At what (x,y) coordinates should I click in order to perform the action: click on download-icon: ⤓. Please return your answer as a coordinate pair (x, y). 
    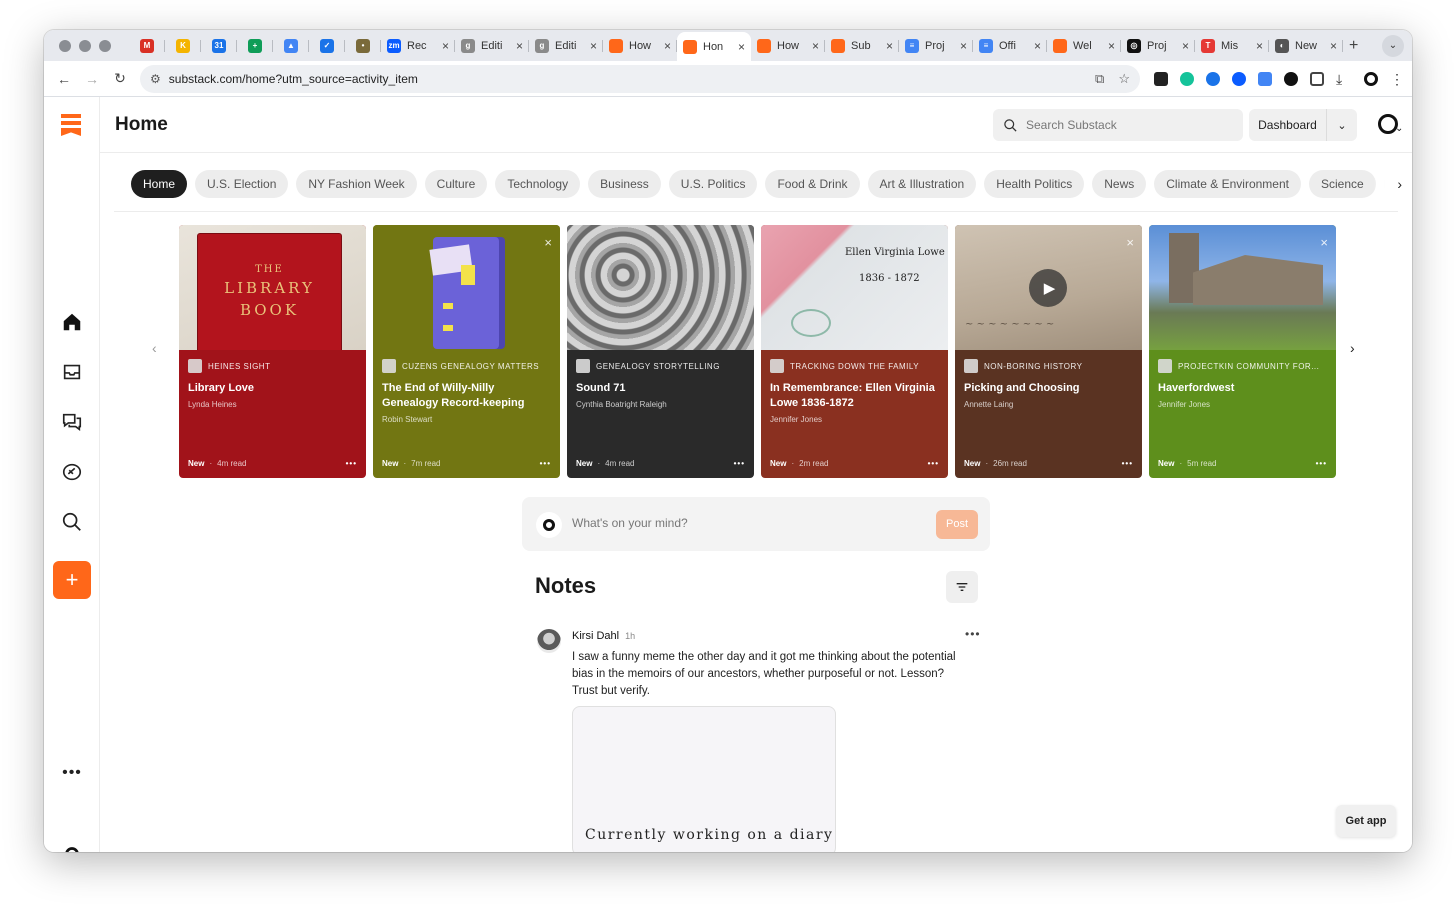
    Looking at the image, I should click on (1344, 79).